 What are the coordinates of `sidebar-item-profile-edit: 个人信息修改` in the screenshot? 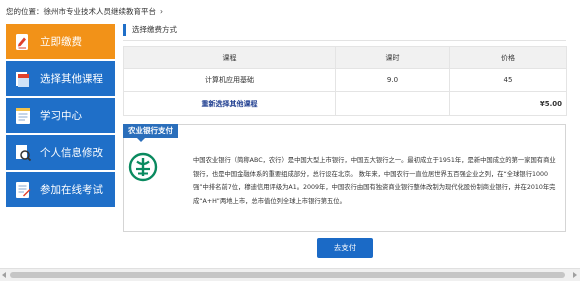 It's located at (60, 152).